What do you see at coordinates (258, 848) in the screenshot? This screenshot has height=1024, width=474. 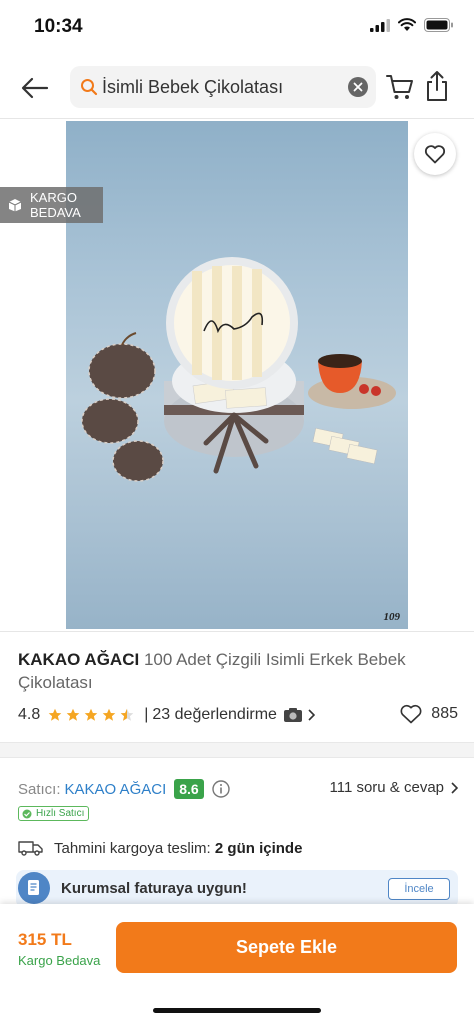 I see `delivery-value: 2 gün içinde` at bounding box center [258, 848].